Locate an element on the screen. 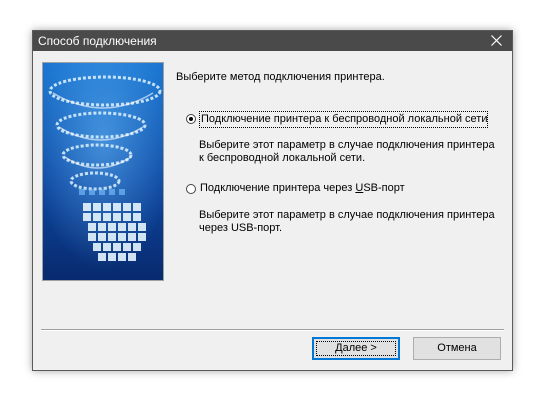  wireless-lan-radio is located at coordinates (191, 119).